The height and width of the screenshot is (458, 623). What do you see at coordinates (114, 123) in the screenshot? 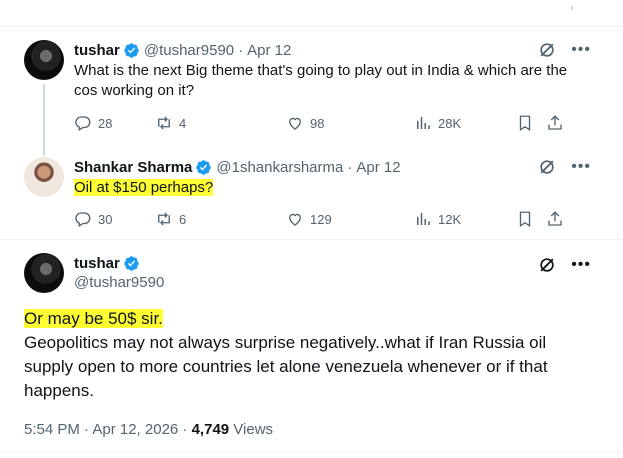
I see `reply-button: 28` at bounding box center [114, 123].